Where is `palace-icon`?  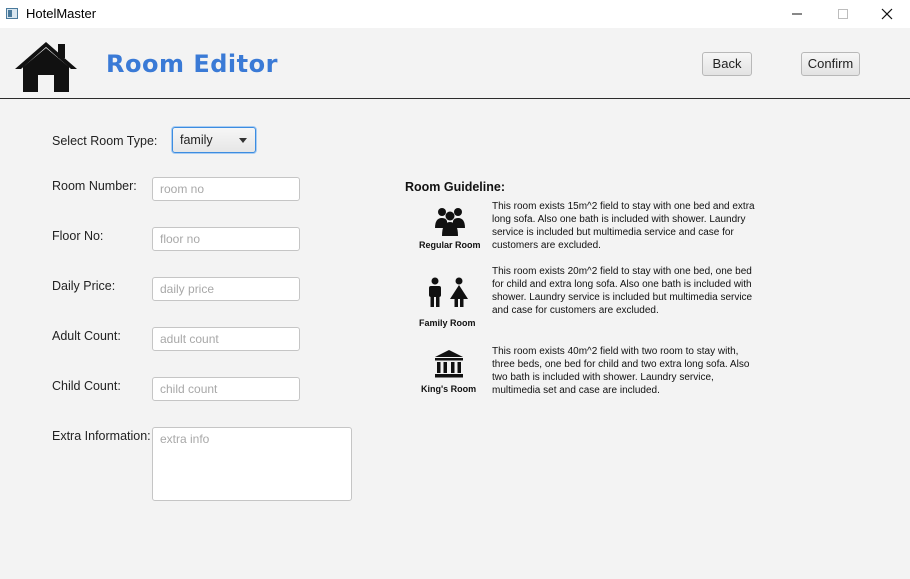
palace-icon is located at coordinates (449, 364).